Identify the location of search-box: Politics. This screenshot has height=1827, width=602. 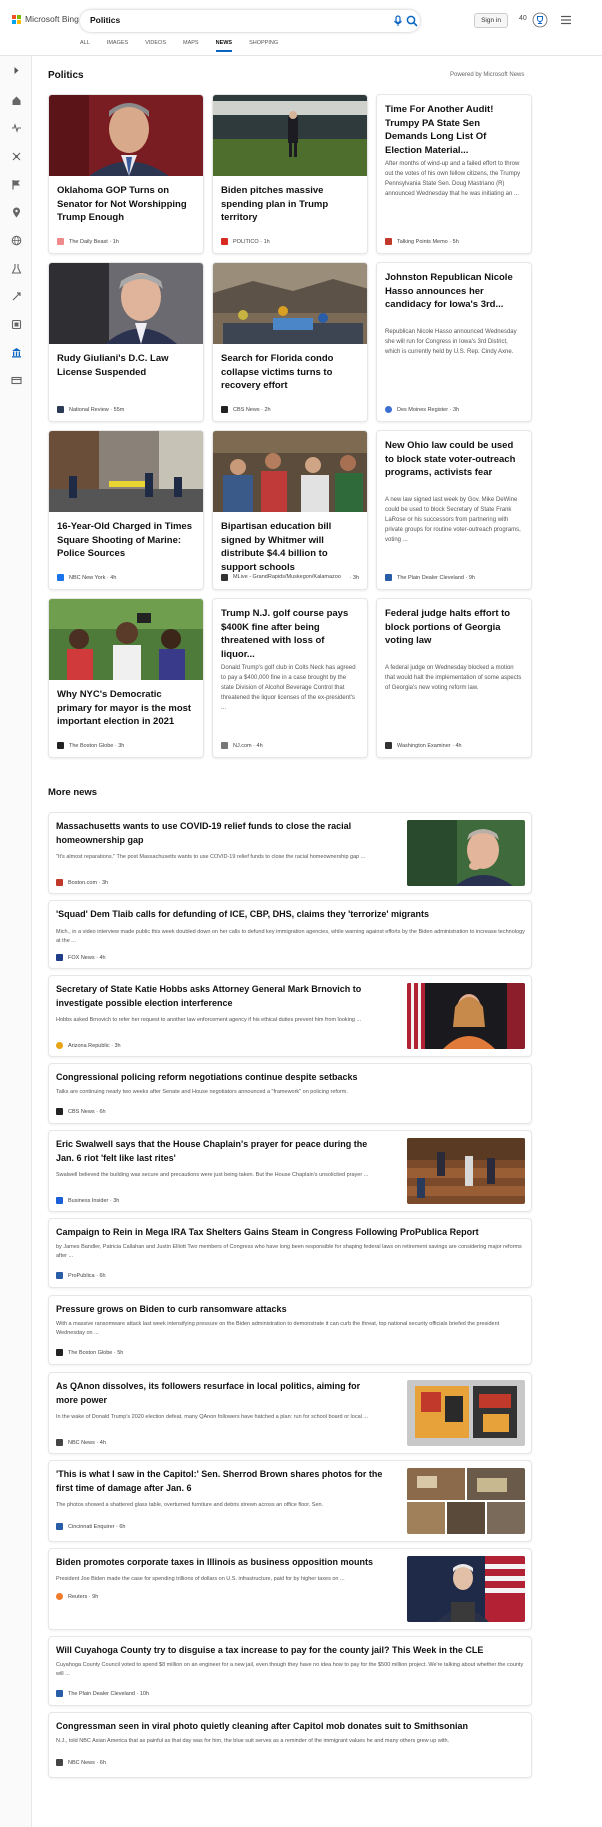
(250, 21).